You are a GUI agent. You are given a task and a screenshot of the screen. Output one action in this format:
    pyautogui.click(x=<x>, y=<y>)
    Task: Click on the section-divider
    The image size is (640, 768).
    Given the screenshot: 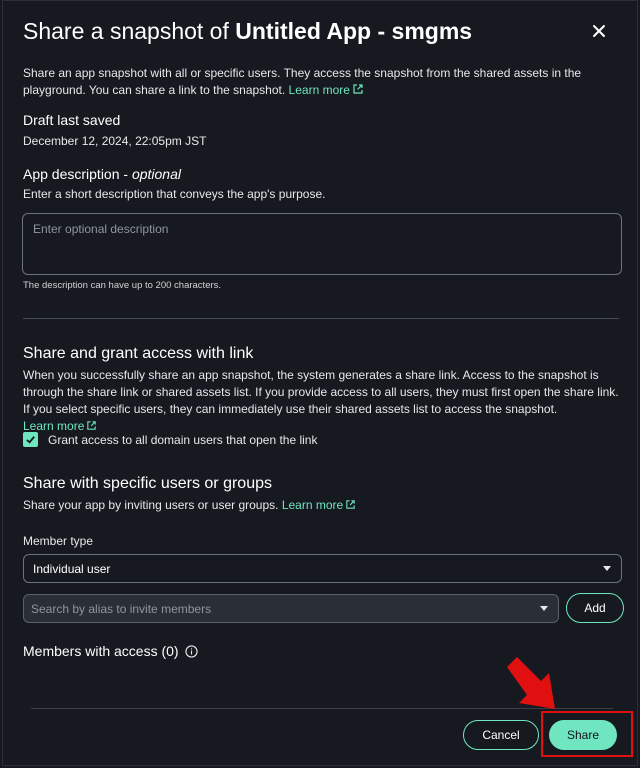 What is the action you would take?
    pyautogui.click(x=321, y=318)
    